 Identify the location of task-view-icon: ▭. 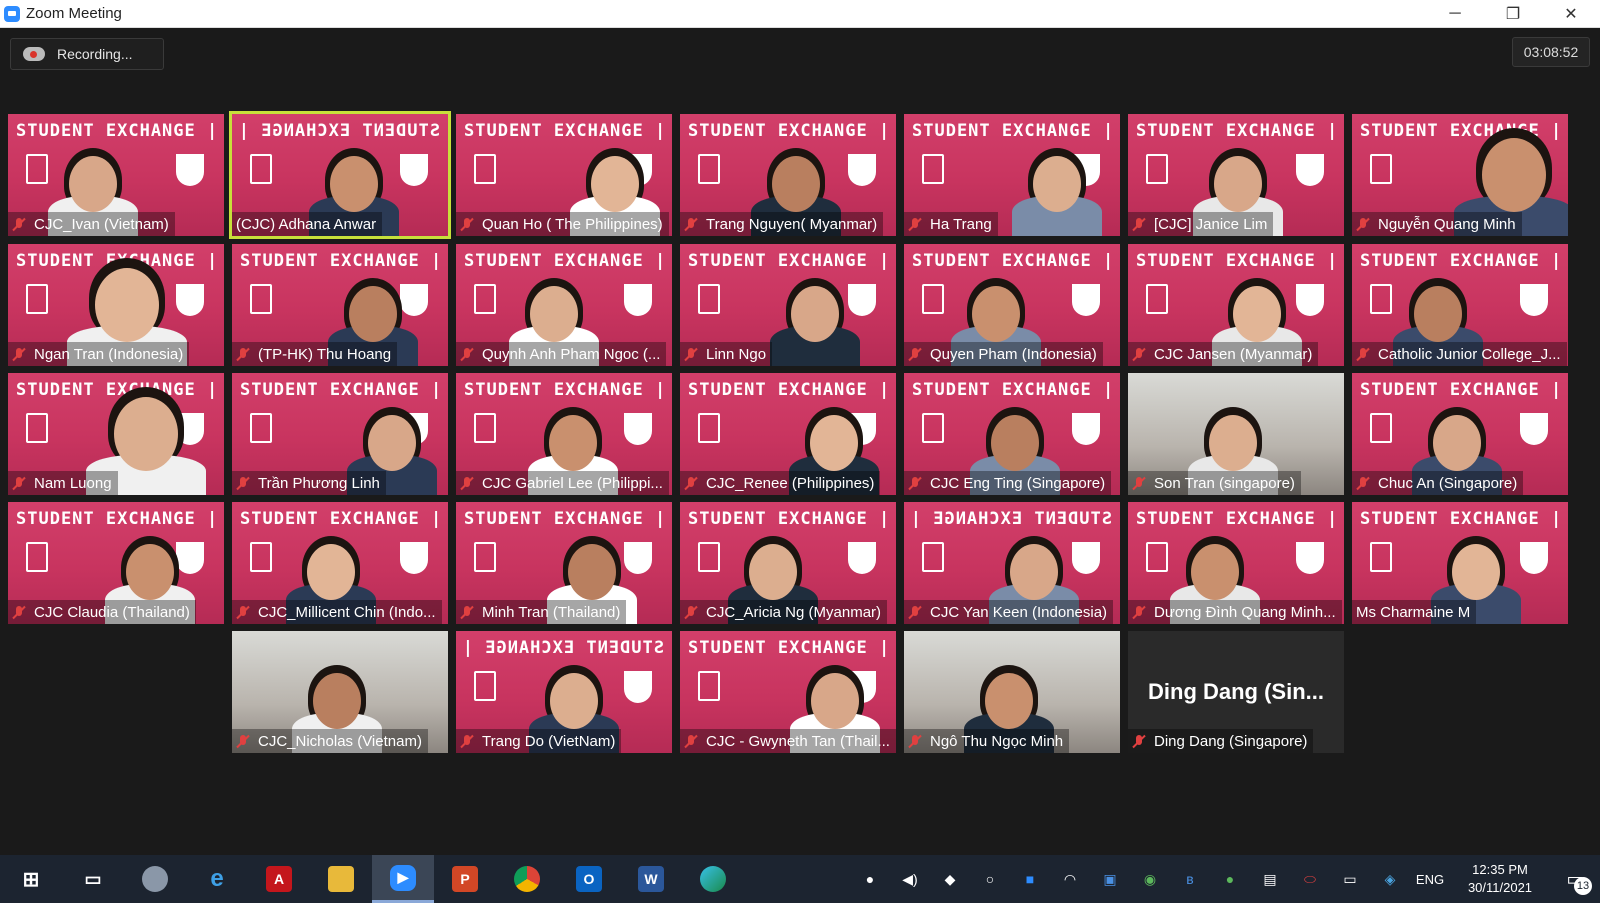
(93, 878).